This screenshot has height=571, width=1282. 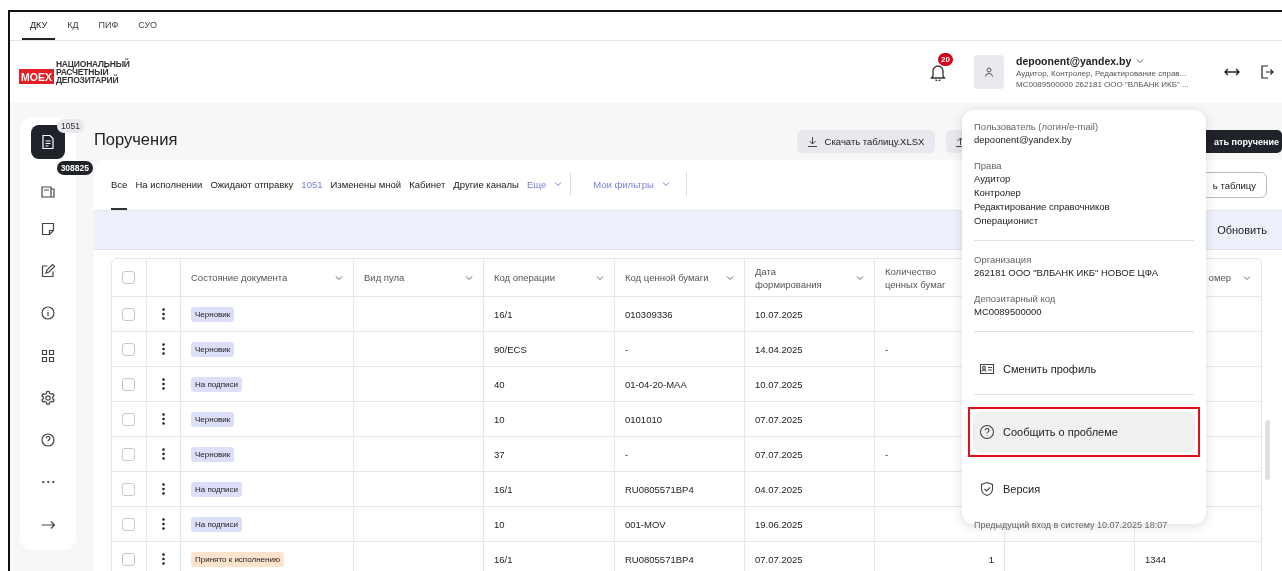 I want to click on resize-arrows-icon, so click(x=1232, y=72).